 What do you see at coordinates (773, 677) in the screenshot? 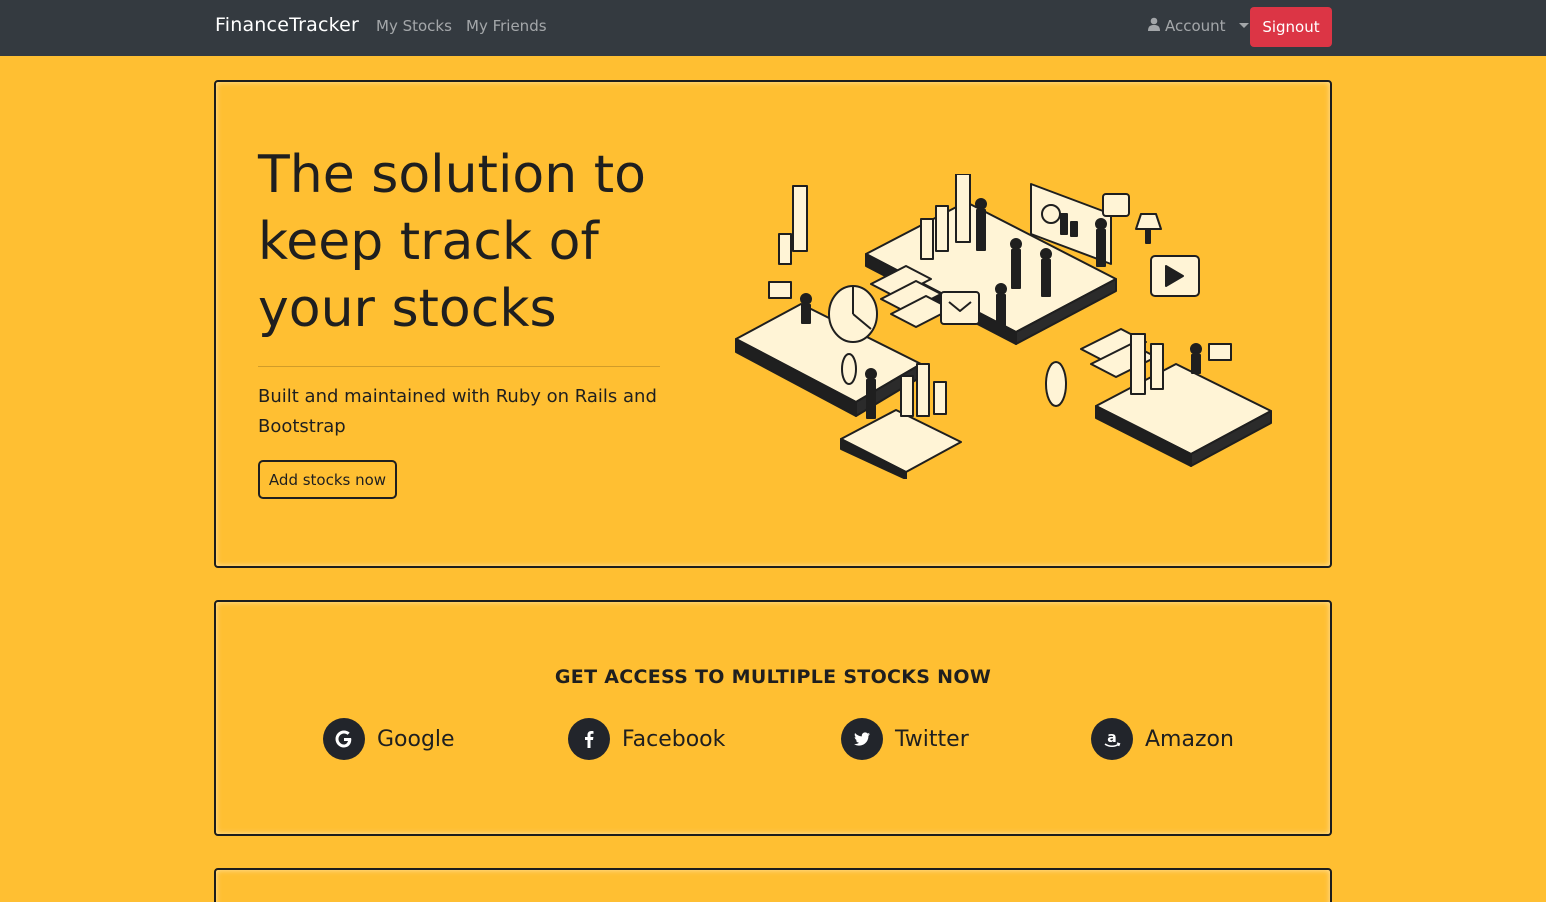
I see `access-title: GET ACCESS TO MULTIPLE STOCKS NOW` at bounding box center [773, 677].